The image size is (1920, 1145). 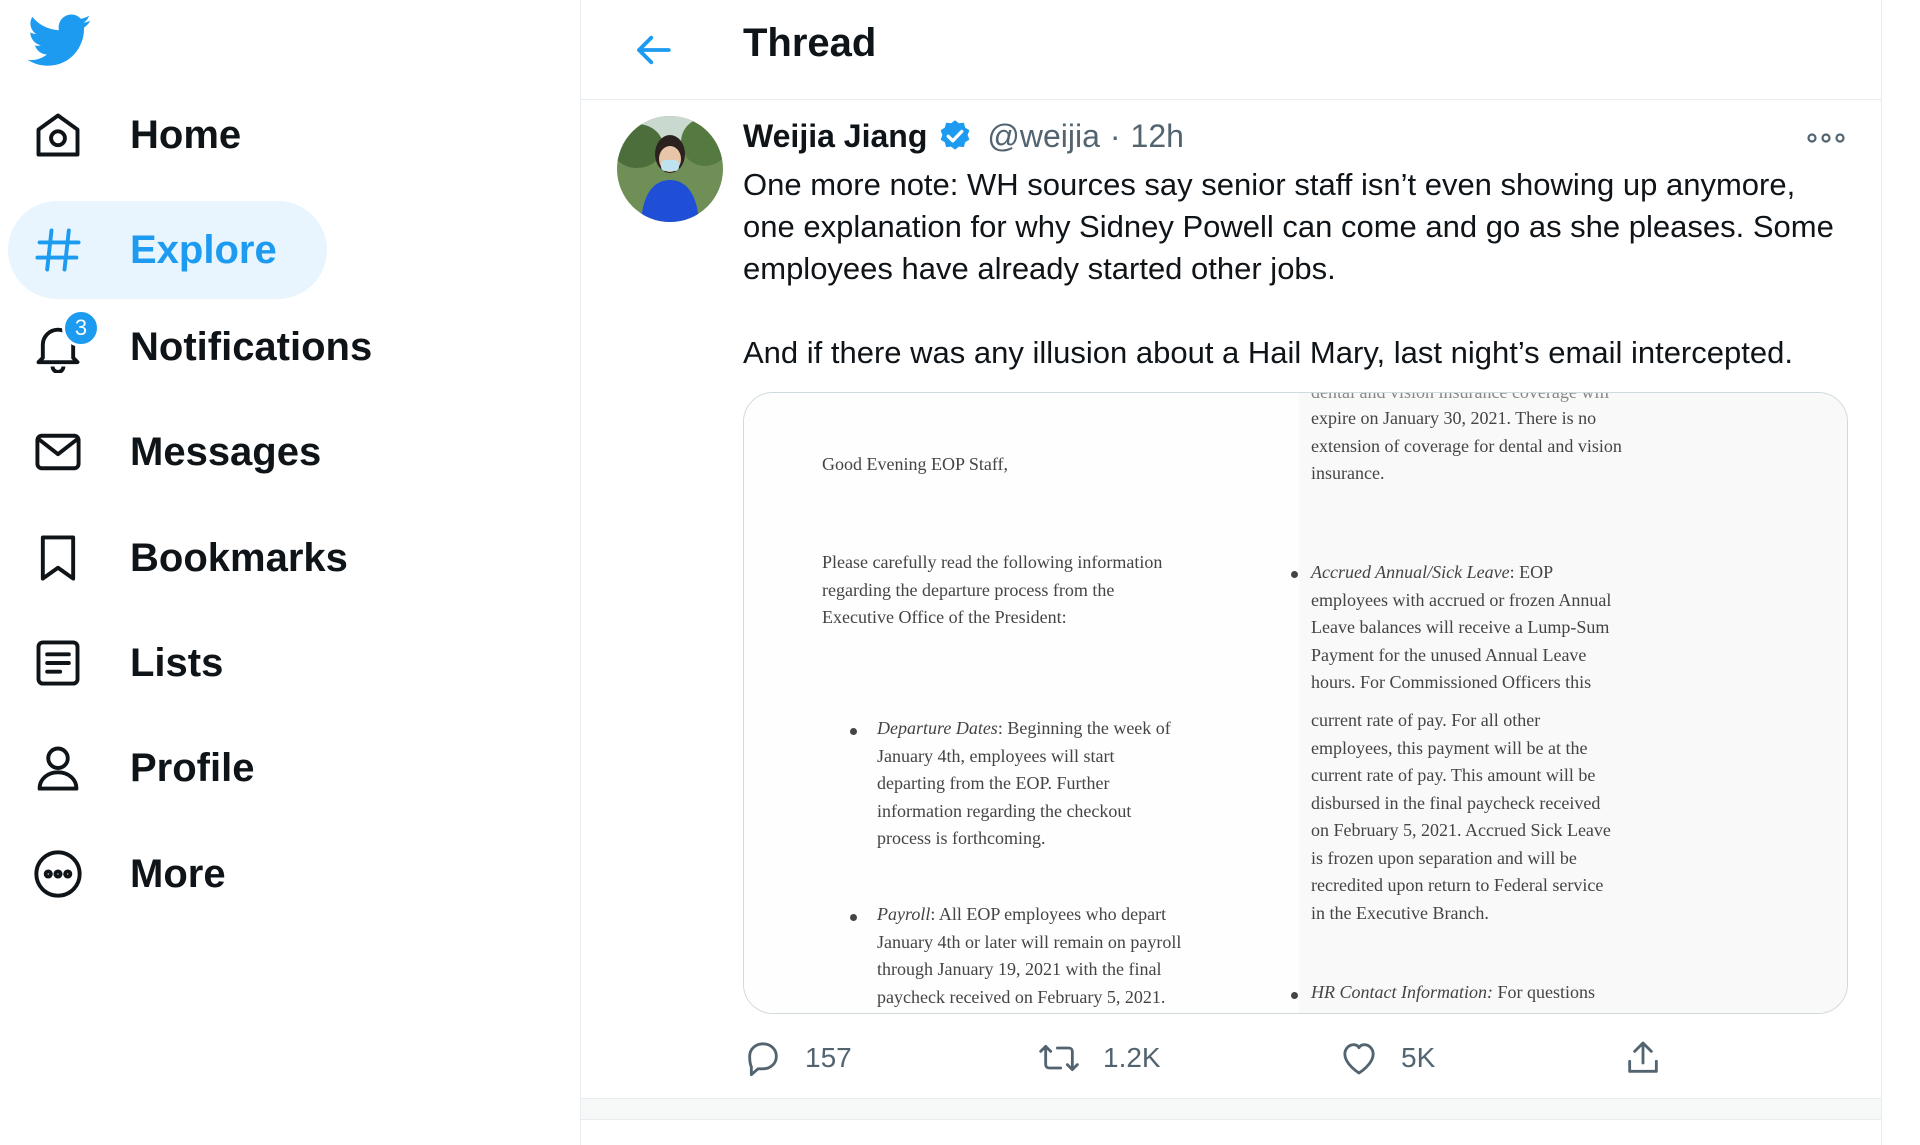 I want to click on doc-bullet-payroll-title: Payroll, so click(x=904, y=914).